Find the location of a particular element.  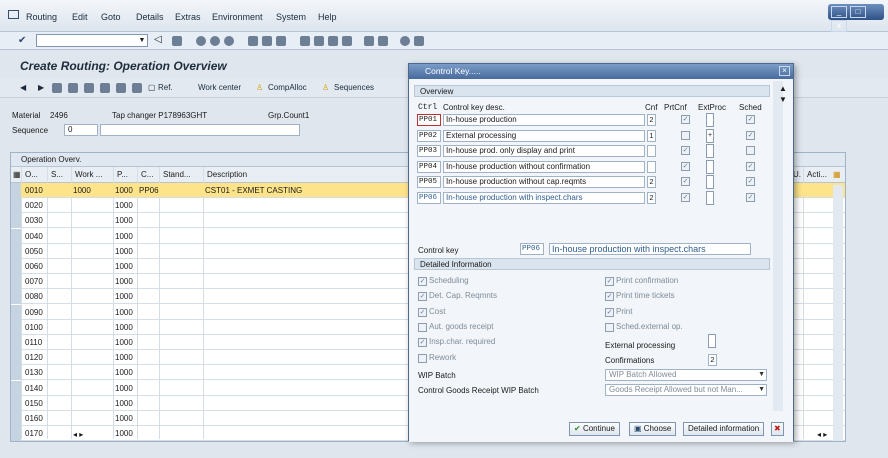

layout-icon is located at coordinates (419, 41).